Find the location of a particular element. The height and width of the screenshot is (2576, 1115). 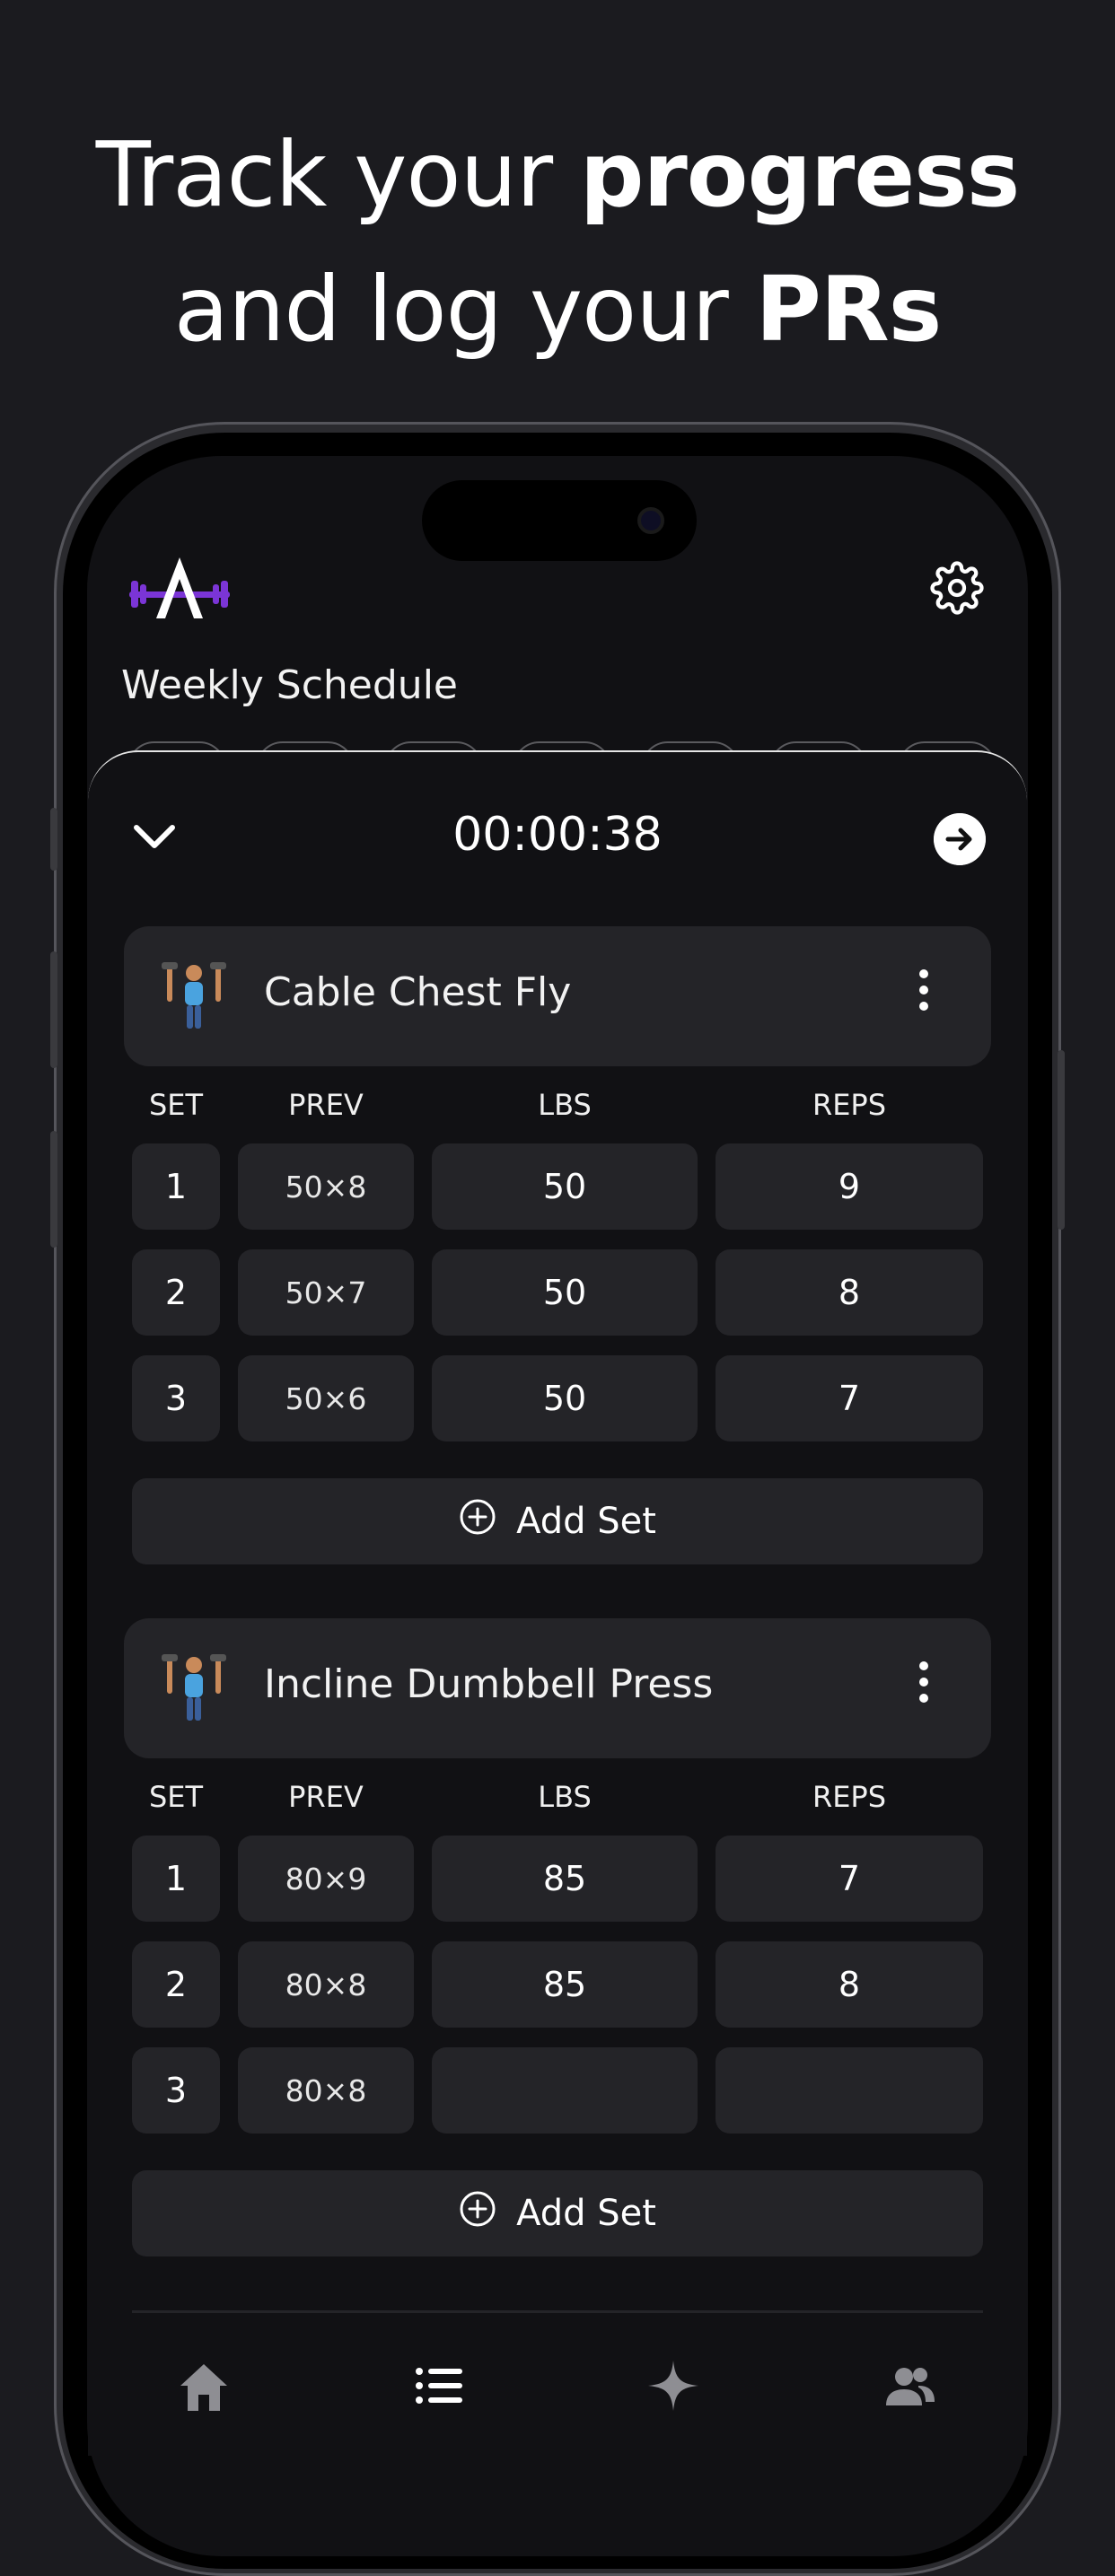

chevron-down-icon is located at coordinates (154, 836).